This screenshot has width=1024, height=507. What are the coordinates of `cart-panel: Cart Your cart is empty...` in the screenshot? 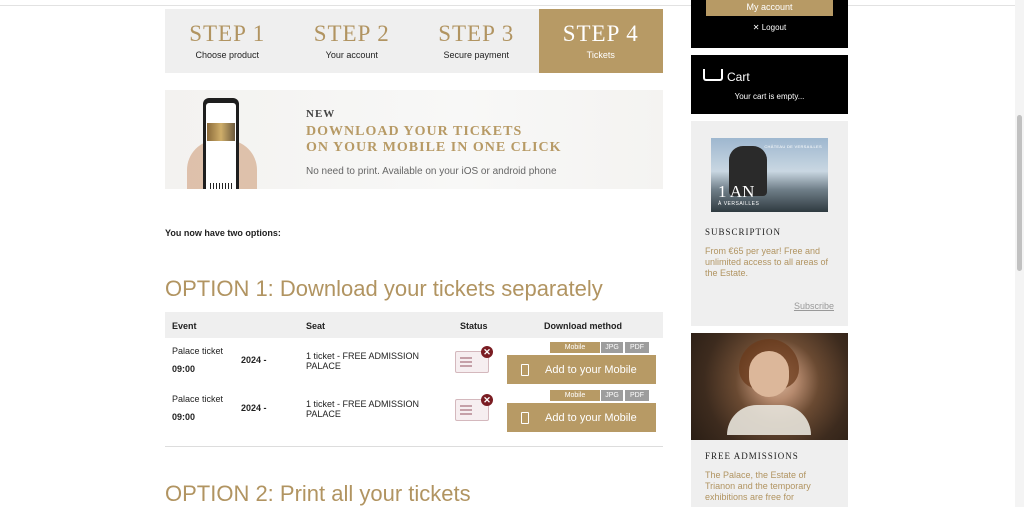 It's located at (769, 84).